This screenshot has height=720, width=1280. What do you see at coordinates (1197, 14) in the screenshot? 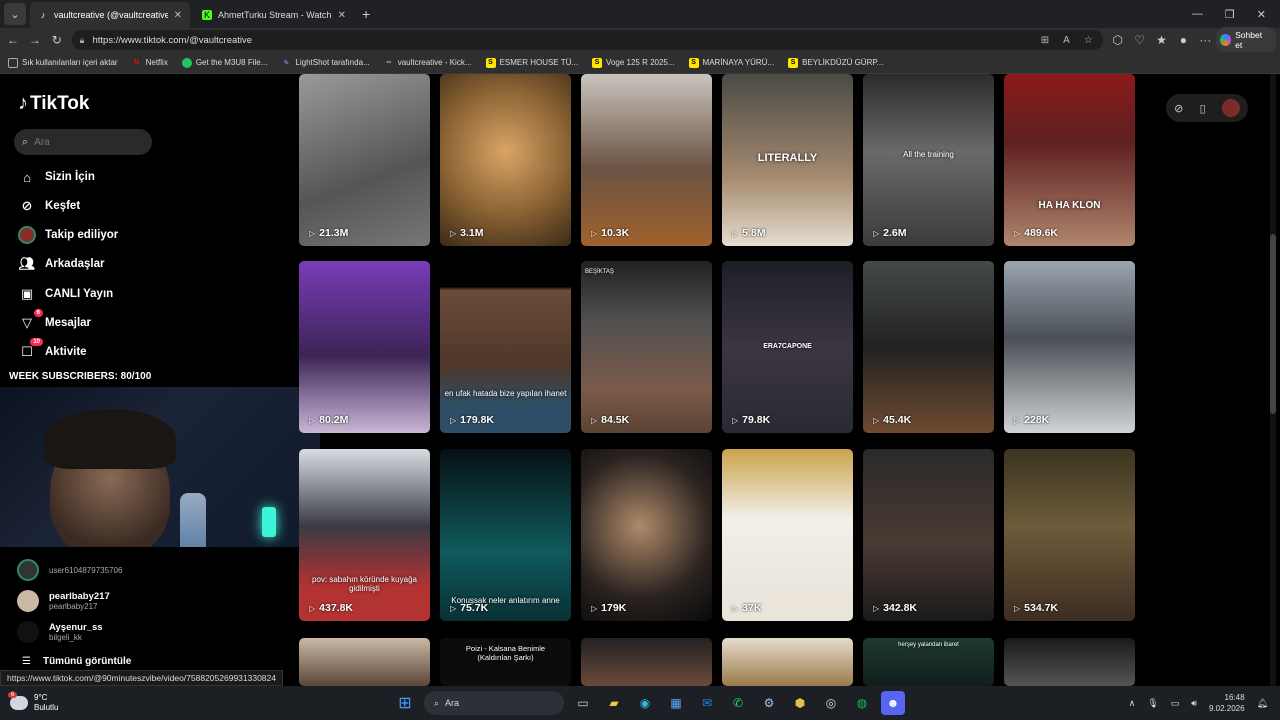
I see `minimize-icon: —` at bounding box center [1197, 14].